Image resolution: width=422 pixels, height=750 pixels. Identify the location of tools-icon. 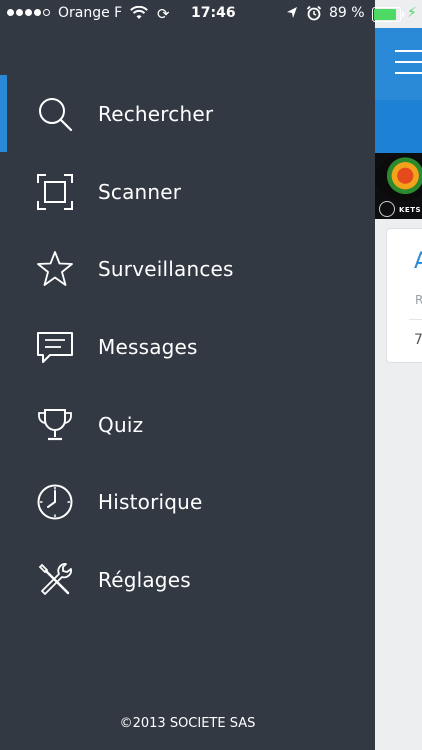
(55, 580).